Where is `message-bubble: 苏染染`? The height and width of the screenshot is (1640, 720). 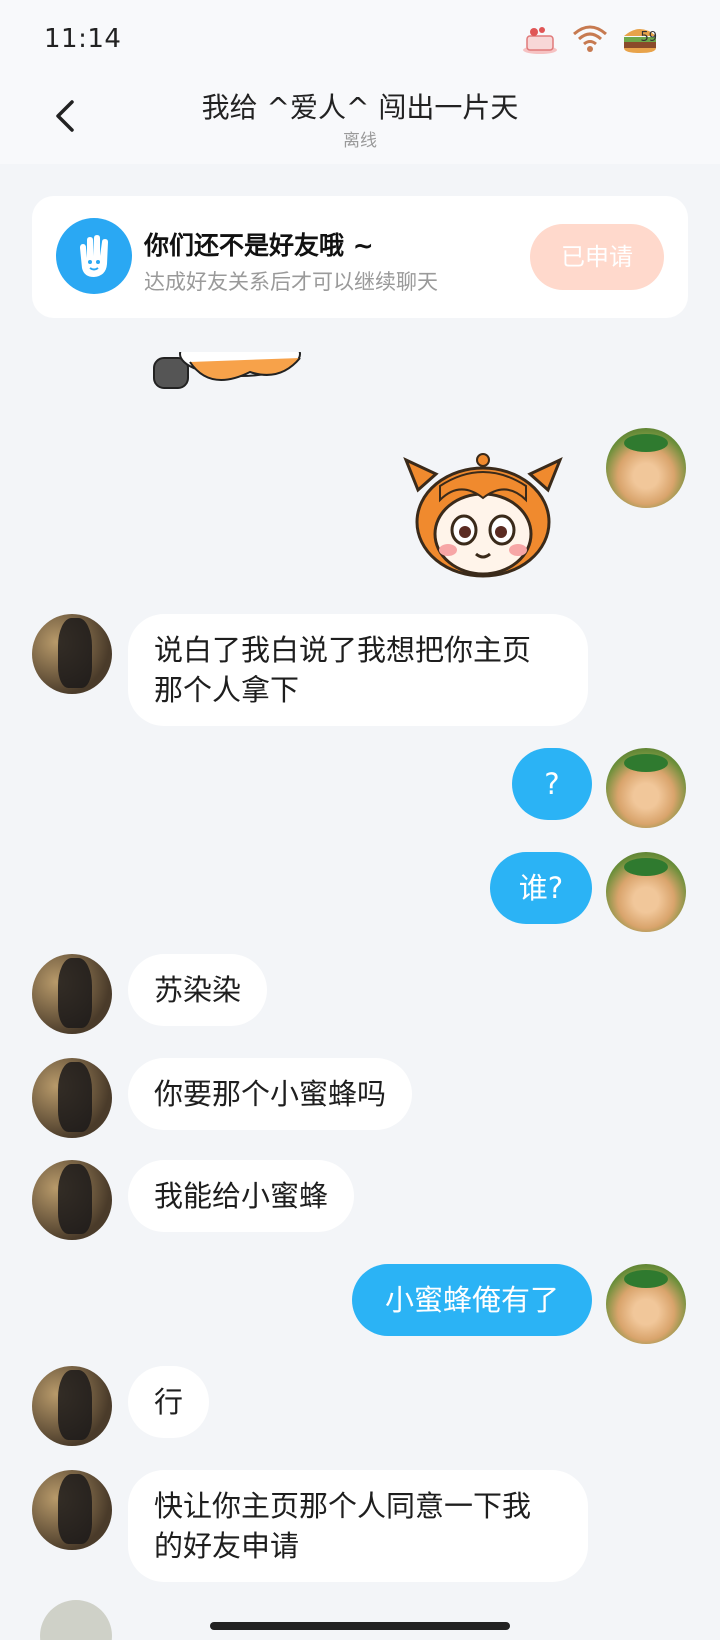 message-bubble: 苏染染 is located at coordinates (198, 990).